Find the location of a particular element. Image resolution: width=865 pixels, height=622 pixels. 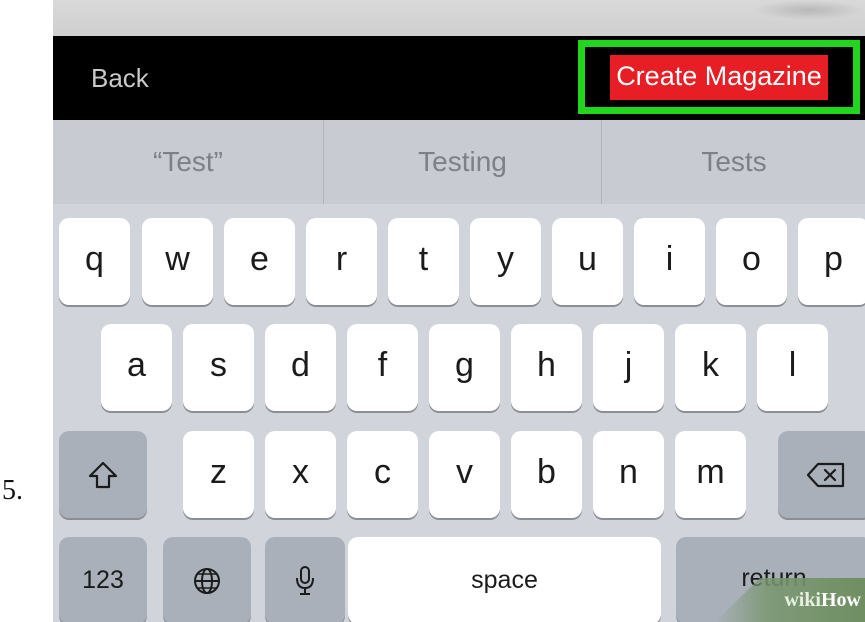

numbers-key: 123 is located at coordinates (103, 579).